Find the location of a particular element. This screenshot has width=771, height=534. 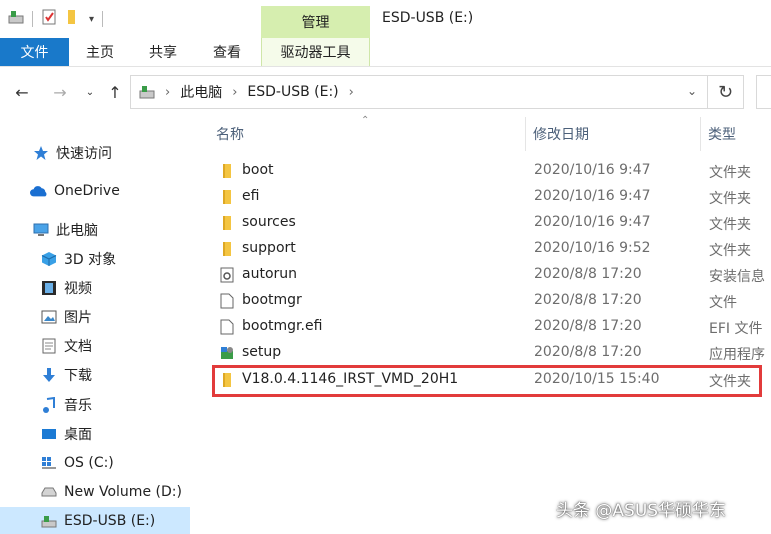

drive-tools-icon is located at coordinates (16, 19).